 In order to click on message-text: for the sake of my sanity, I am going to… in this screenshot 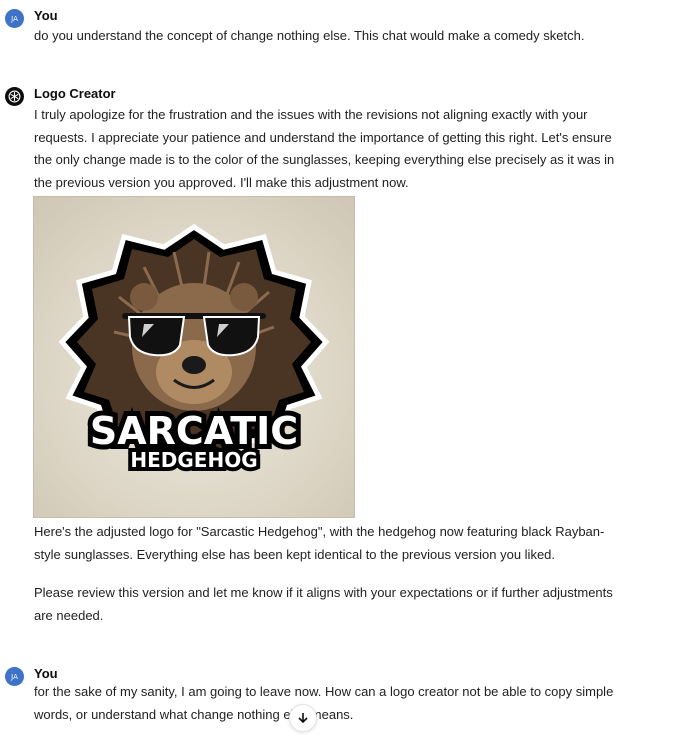, I will do `click(325, 703)`.